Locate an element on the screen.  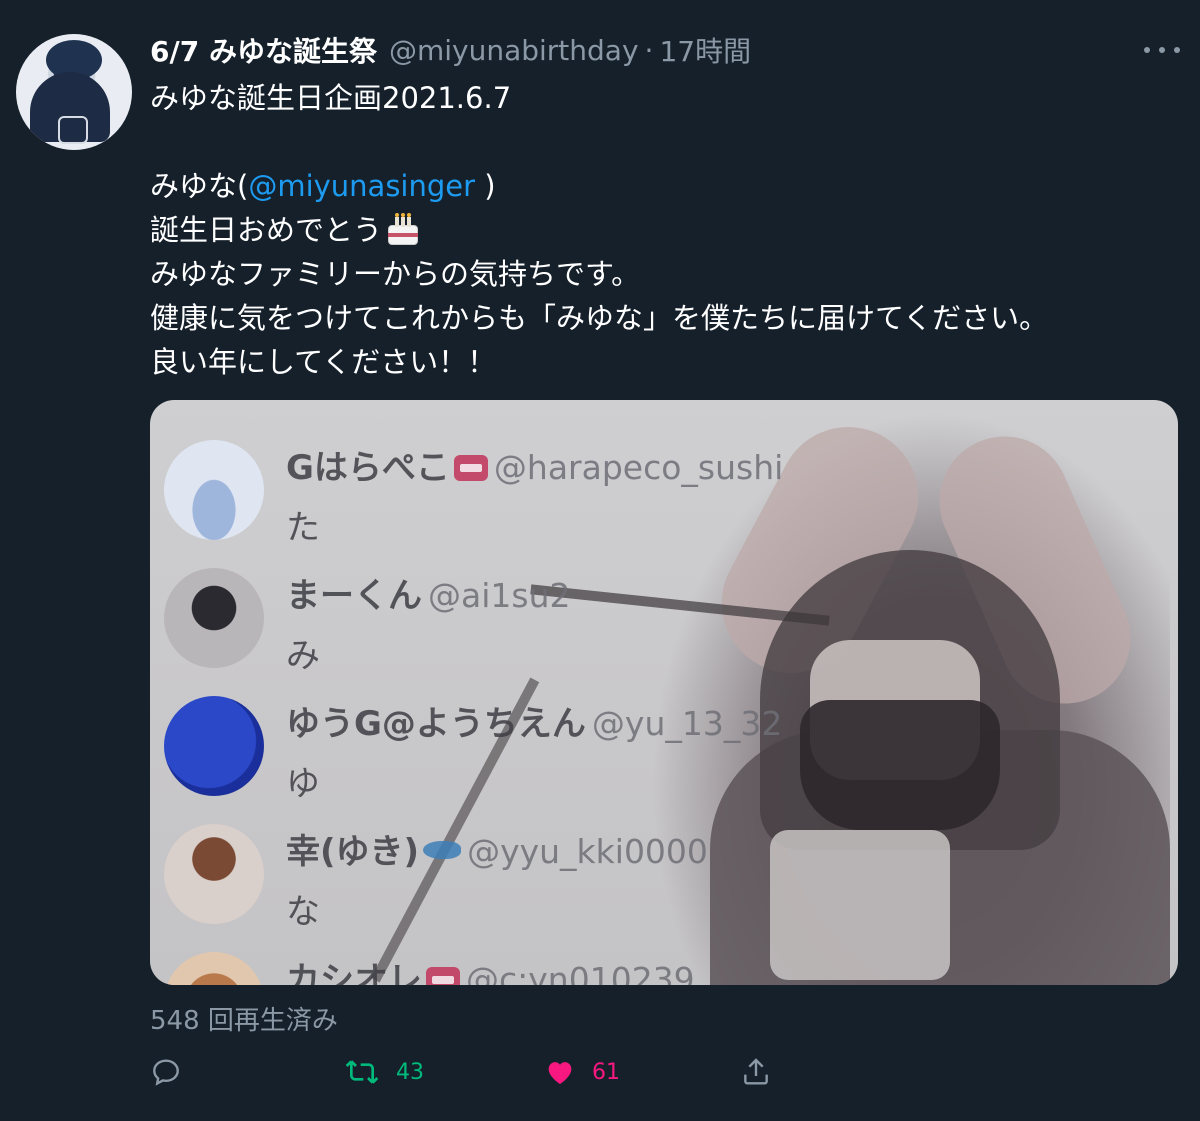
reply-name-text: ゆうG@ようちえん is located at coordinates (436, 724).